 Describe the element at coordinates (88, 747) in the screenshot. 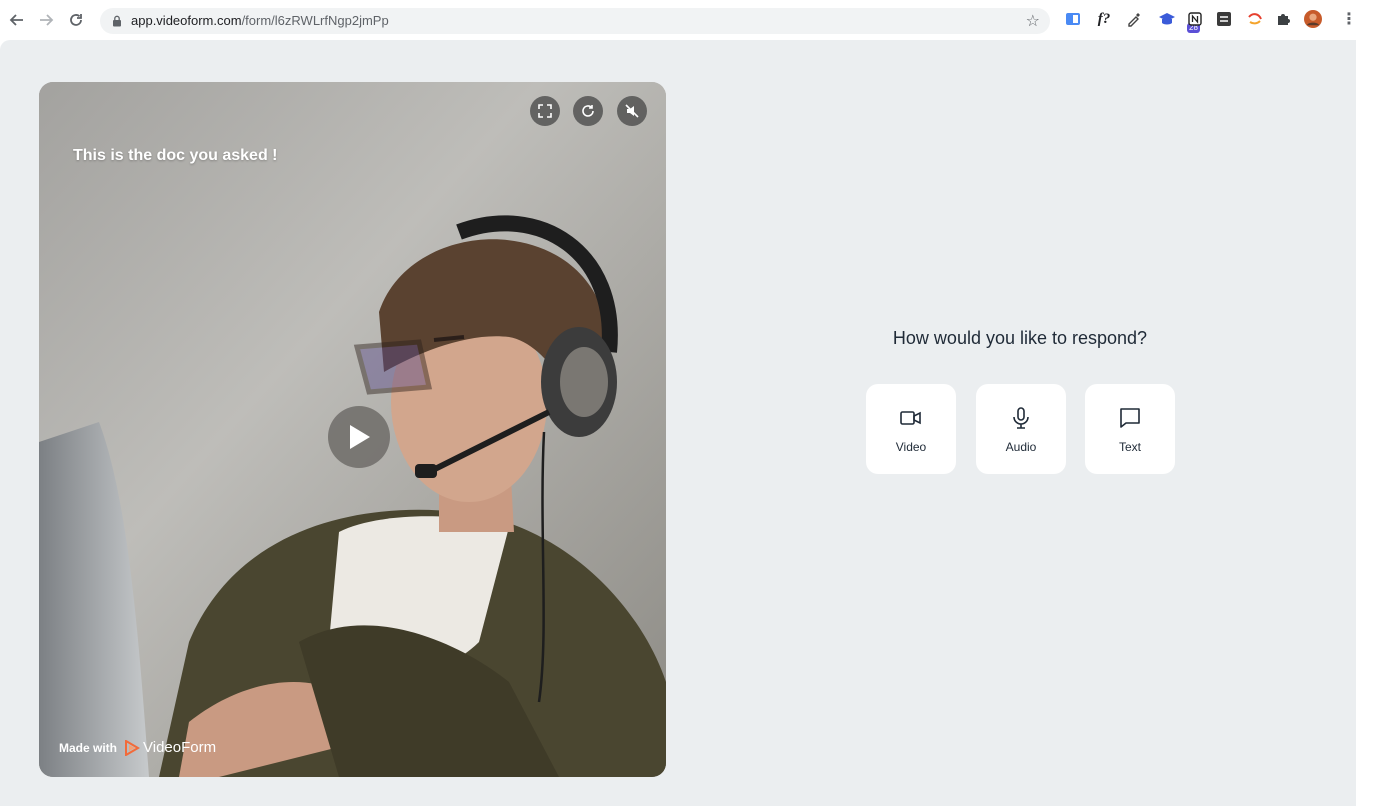

I see `made-with-label: Made with` at that location.